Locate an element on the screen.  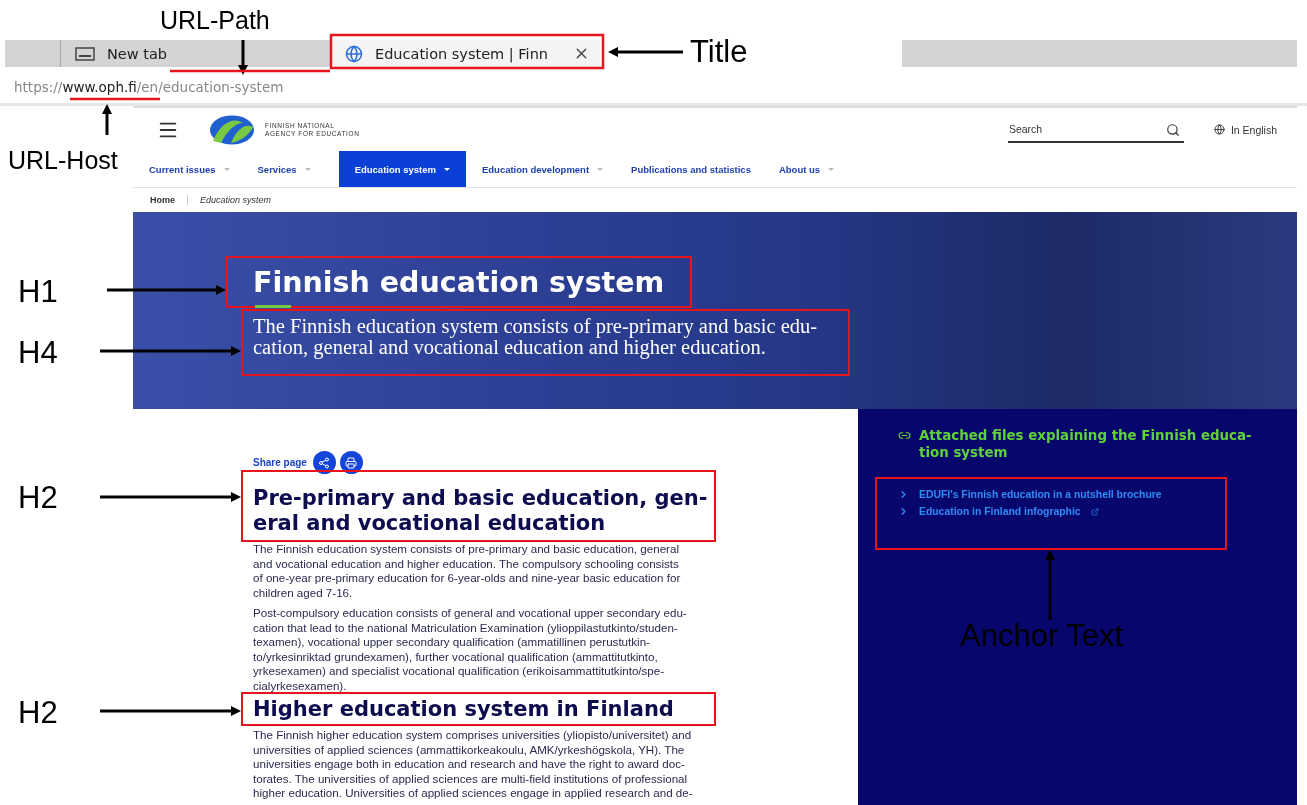
share-icon is located at coordinates (324, 462).